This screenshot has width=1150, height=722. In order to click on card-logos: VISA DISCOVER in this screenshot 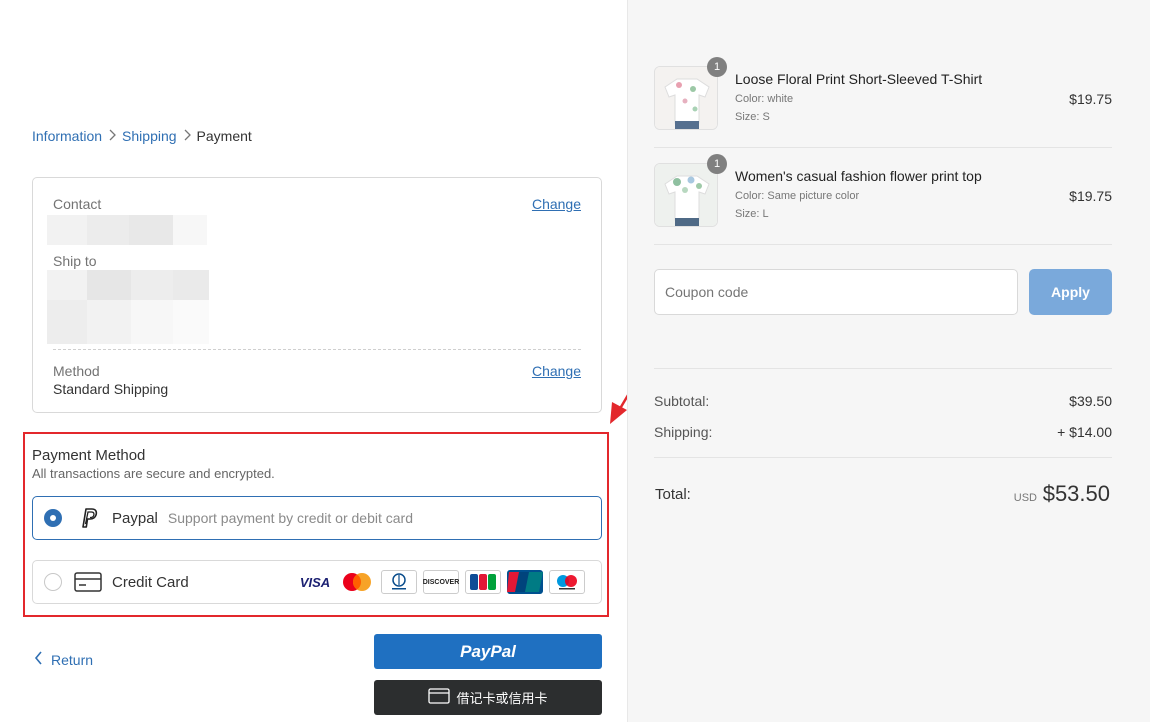, I will do `click(441, 582)`.